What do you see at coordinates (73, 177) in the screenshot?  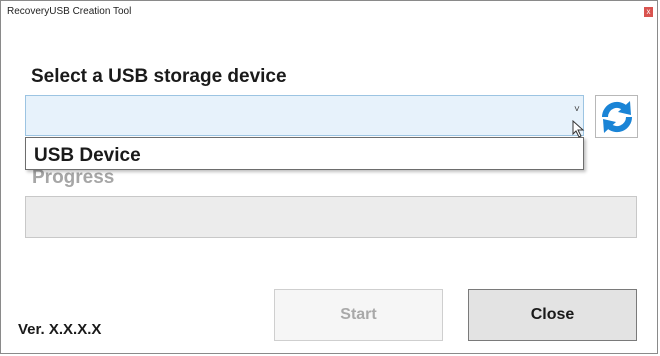 I see `progress-label: Progress` at bounding box center [73, 177].